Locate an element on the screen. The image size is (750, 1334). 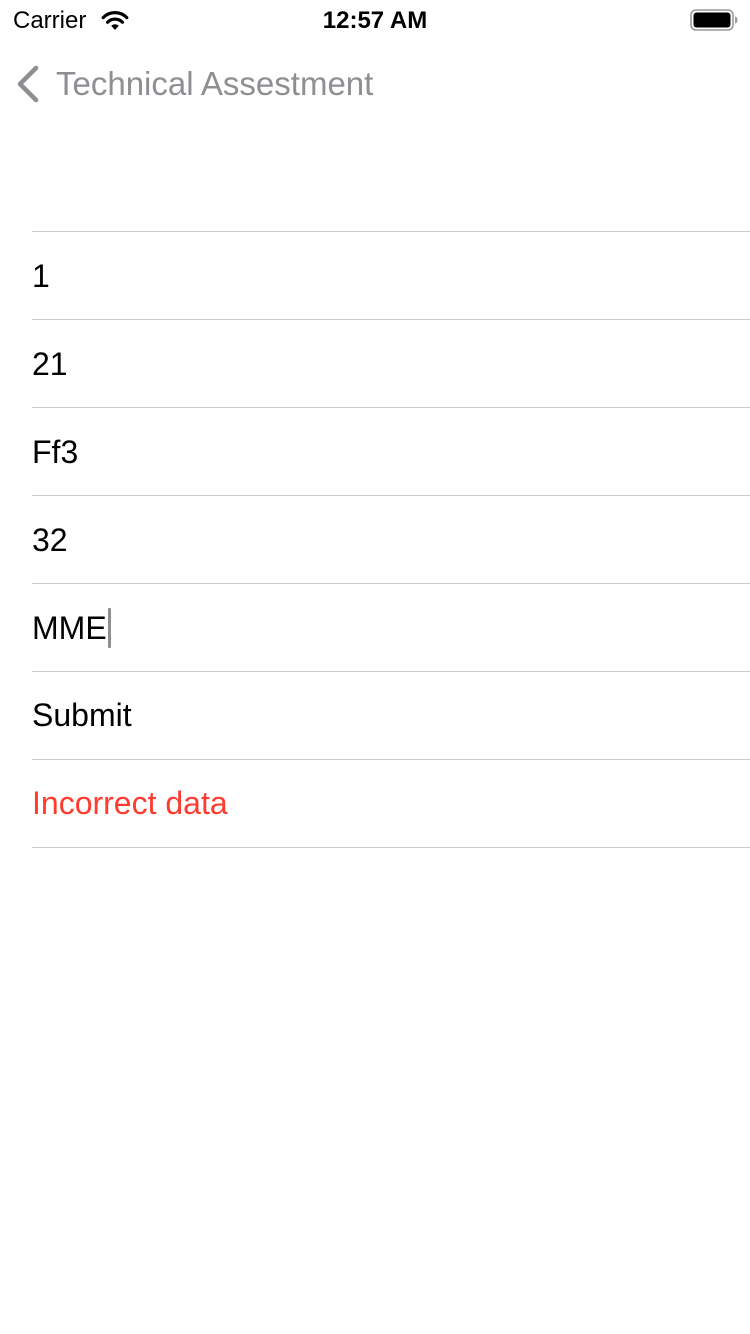
error-message: Incorrect data is located at coordinates (130, 803).